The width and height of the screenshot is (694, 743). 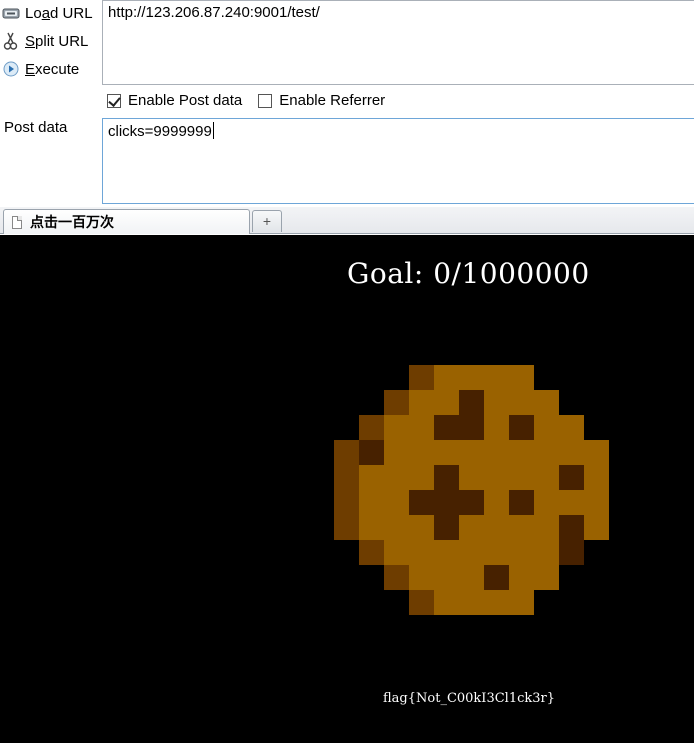 I want to click on execute-play-icon, so click(x=11, y=69).